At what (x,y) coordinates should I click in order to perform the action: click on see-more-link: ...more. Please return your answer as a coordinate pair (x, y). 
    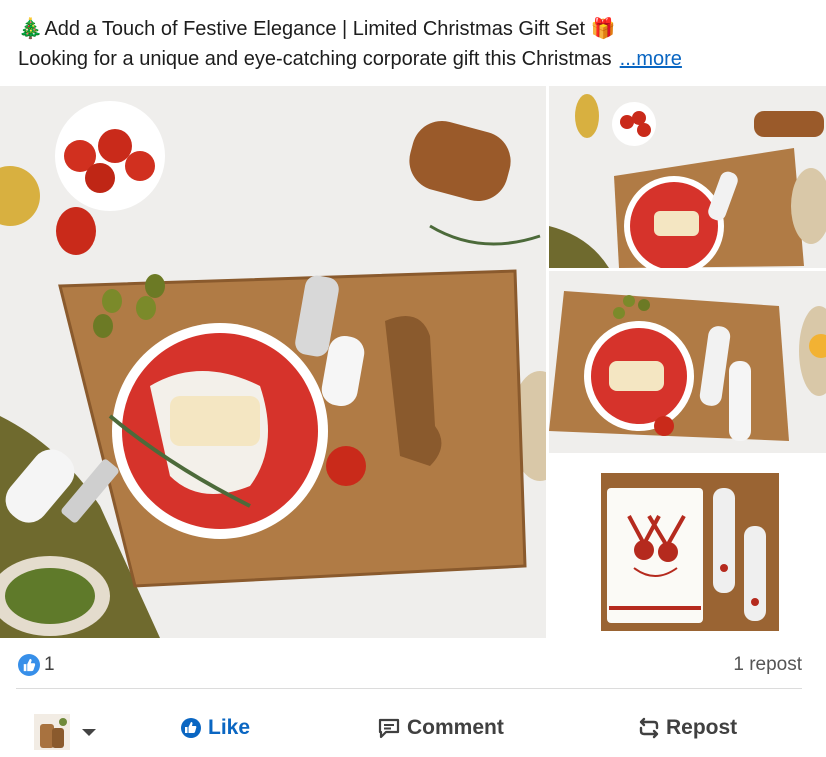
    Looking at the image, I should click on (651, 59).